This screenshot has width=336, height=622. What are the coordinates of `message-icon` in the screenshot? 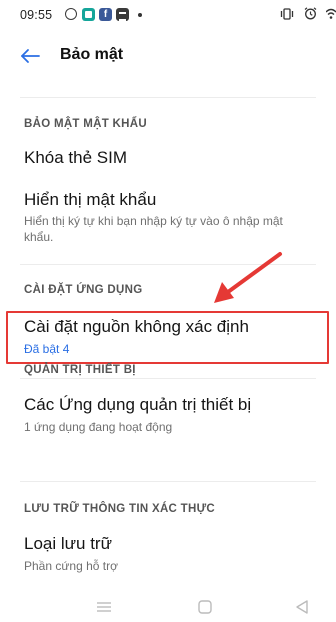 It's located at (122, 14).